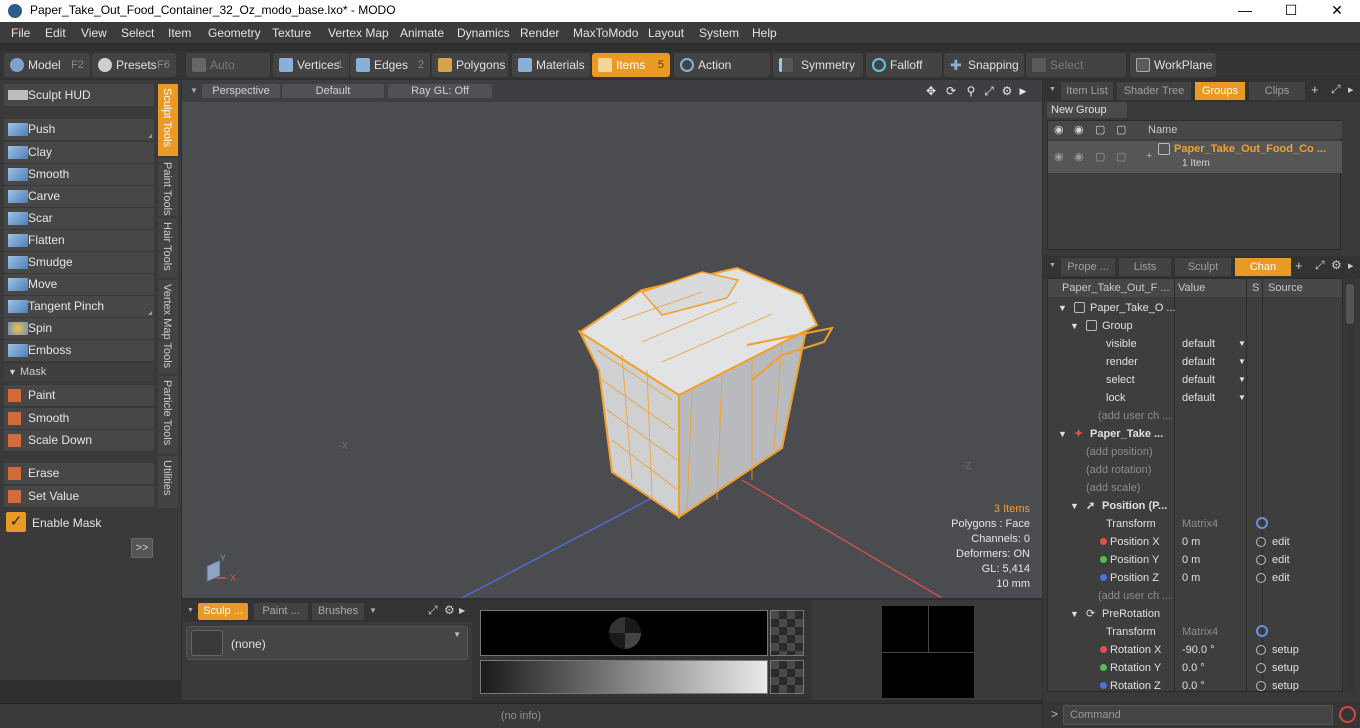  What do you see at coordinates (1198, 632) in the screenshot?
I see `channel-row-rot-transform: Transform Matrix4` at bounding box center [1198, 632].